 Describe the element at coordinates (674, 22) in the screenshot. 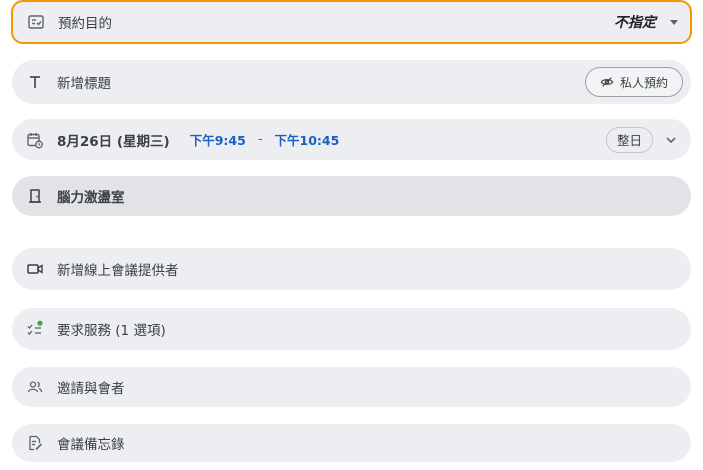

I see `dropdown-caret-icon` at that location.